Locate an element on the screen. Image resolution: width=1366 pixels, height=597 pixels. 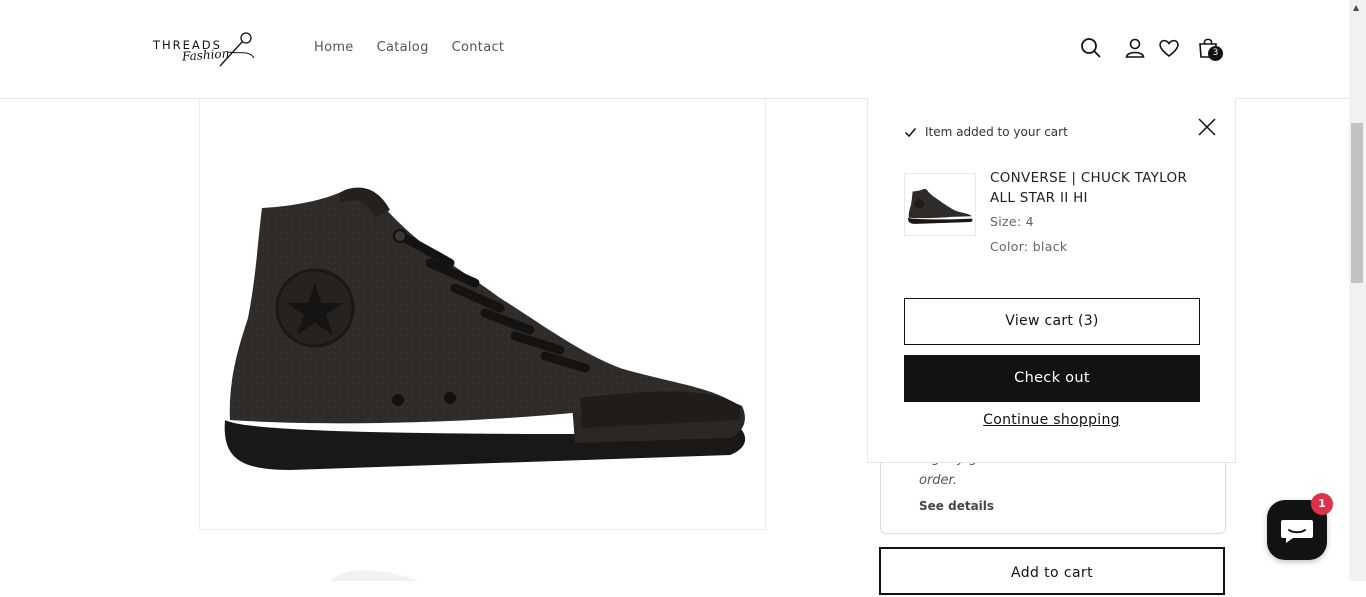
add-to-cart-button: Add to cart is located at coordinates (1052, 571).